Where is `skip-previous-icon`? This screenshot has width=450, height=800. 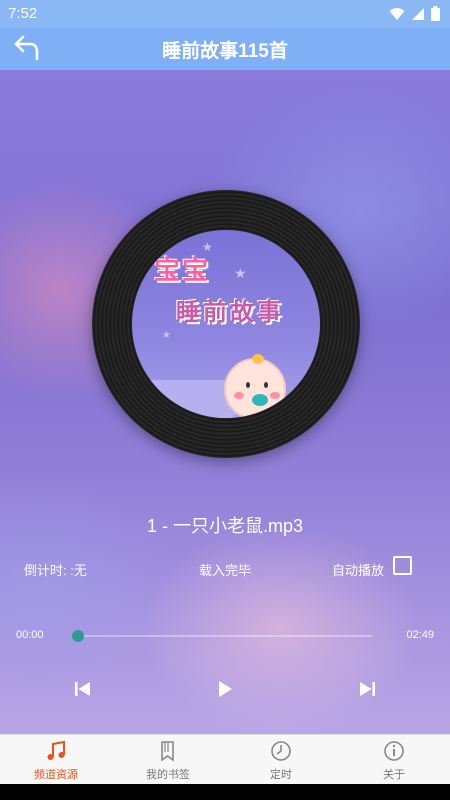 skip-previous-icon is located at coordinates (82, 689).